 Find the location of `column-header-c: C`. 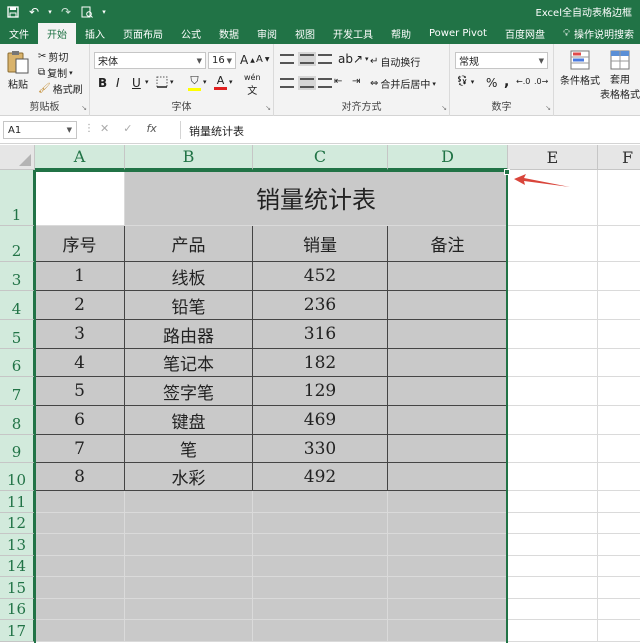

column-header-c: C is located at coordinates (320, 157).